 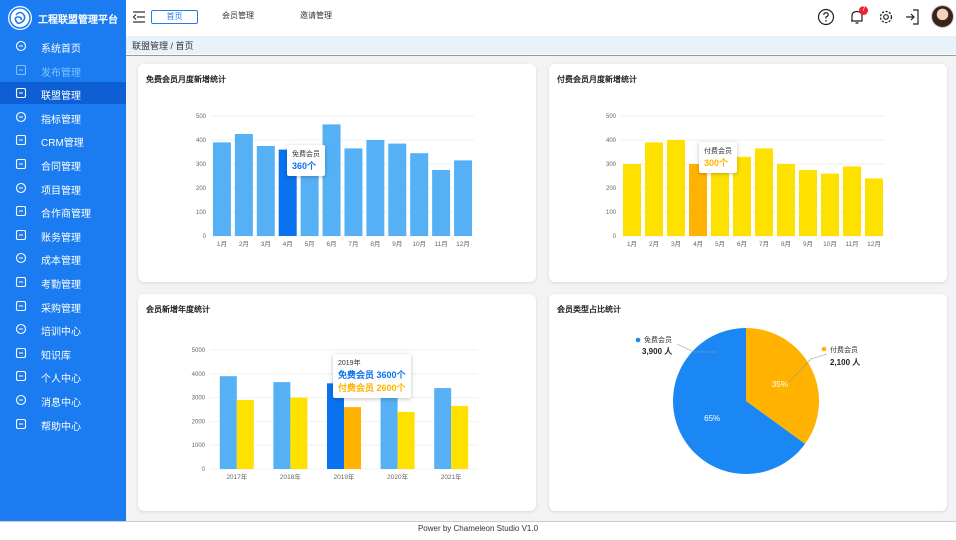 I want to click on x-tick-label: 12月, so click(x=463, y=244).